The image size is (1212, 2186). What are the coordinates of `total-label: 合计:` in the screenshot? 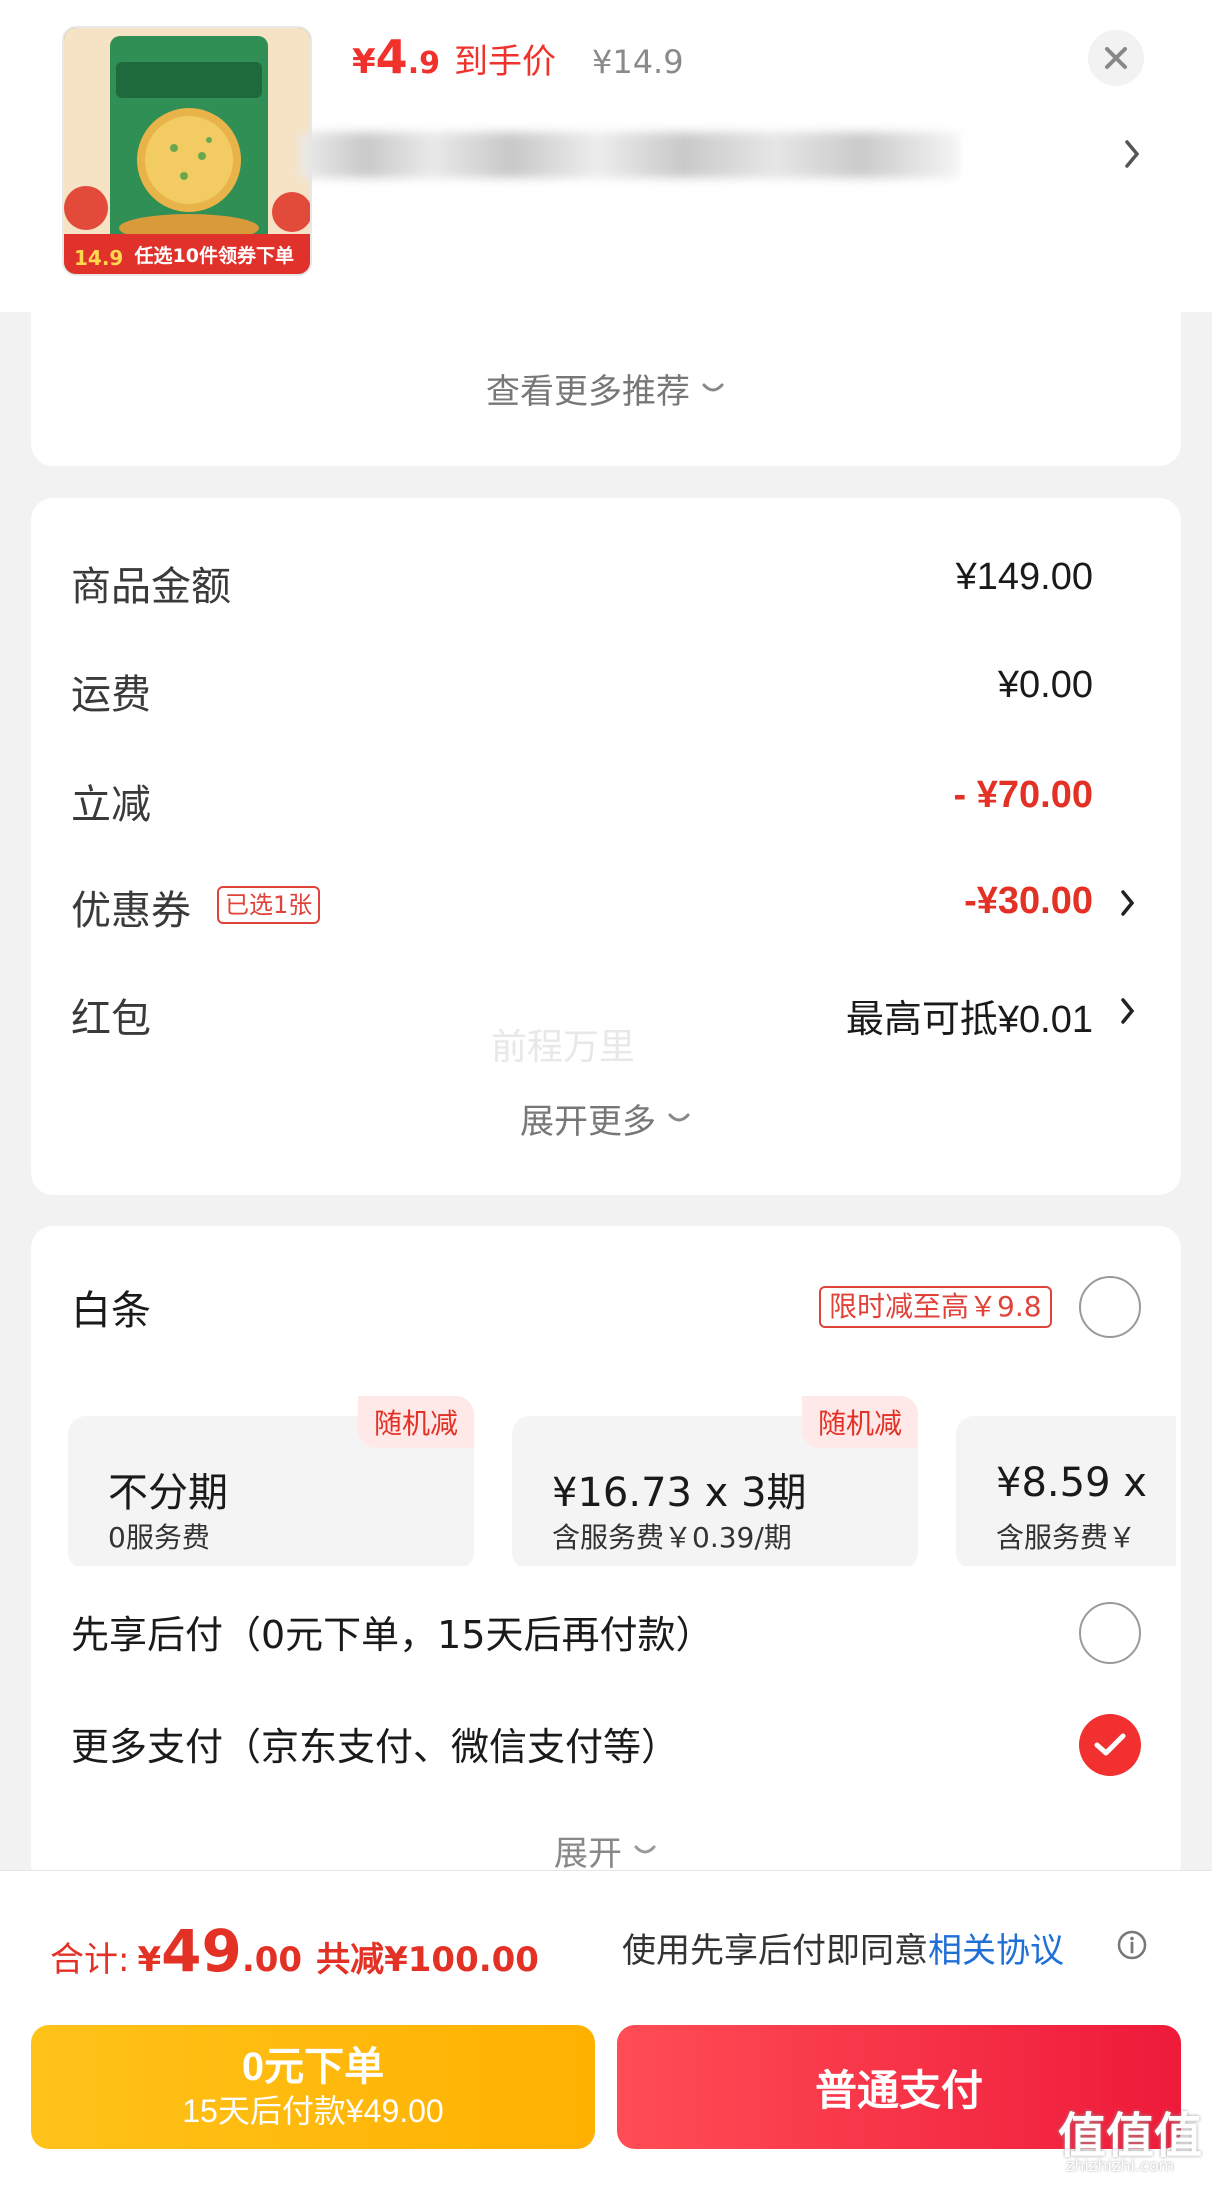 It's located at (90, 1960).